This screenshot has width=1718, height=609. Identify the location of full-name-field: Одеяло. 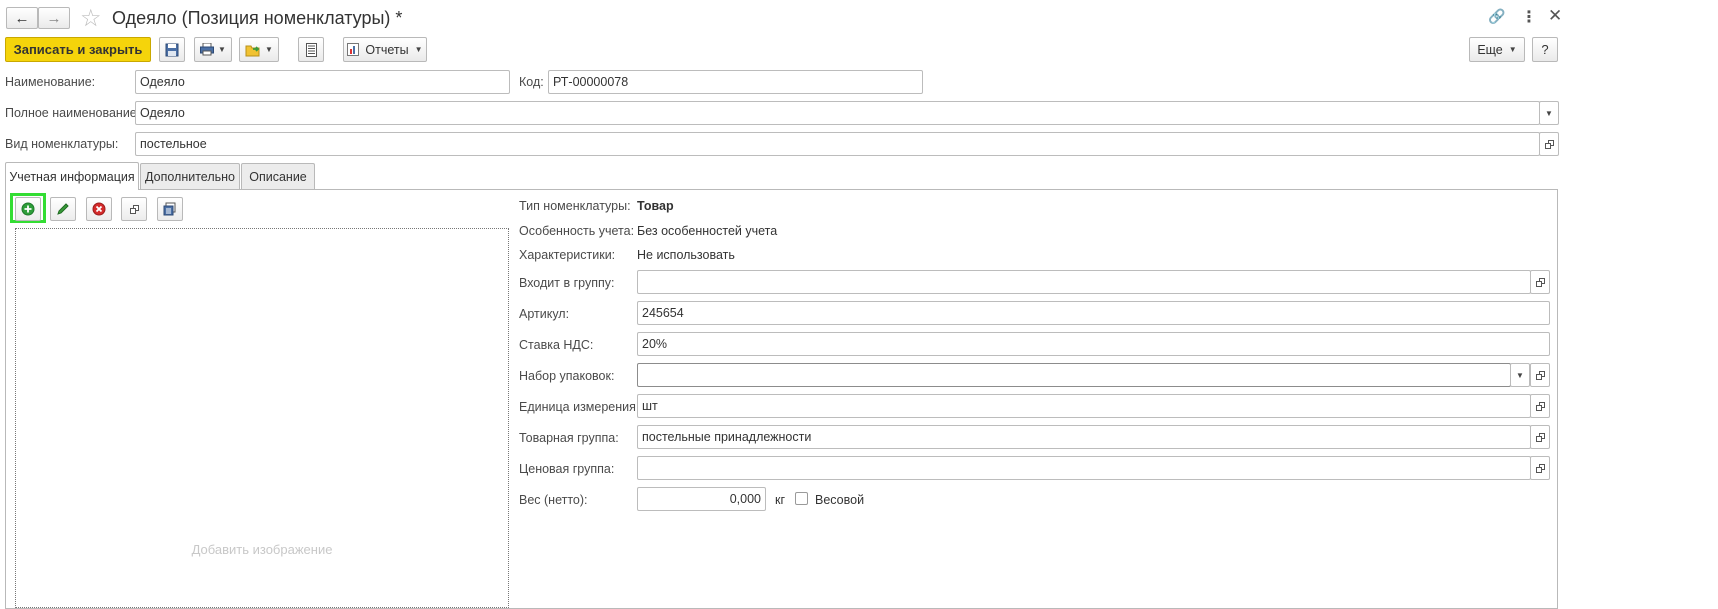
(837, 113).